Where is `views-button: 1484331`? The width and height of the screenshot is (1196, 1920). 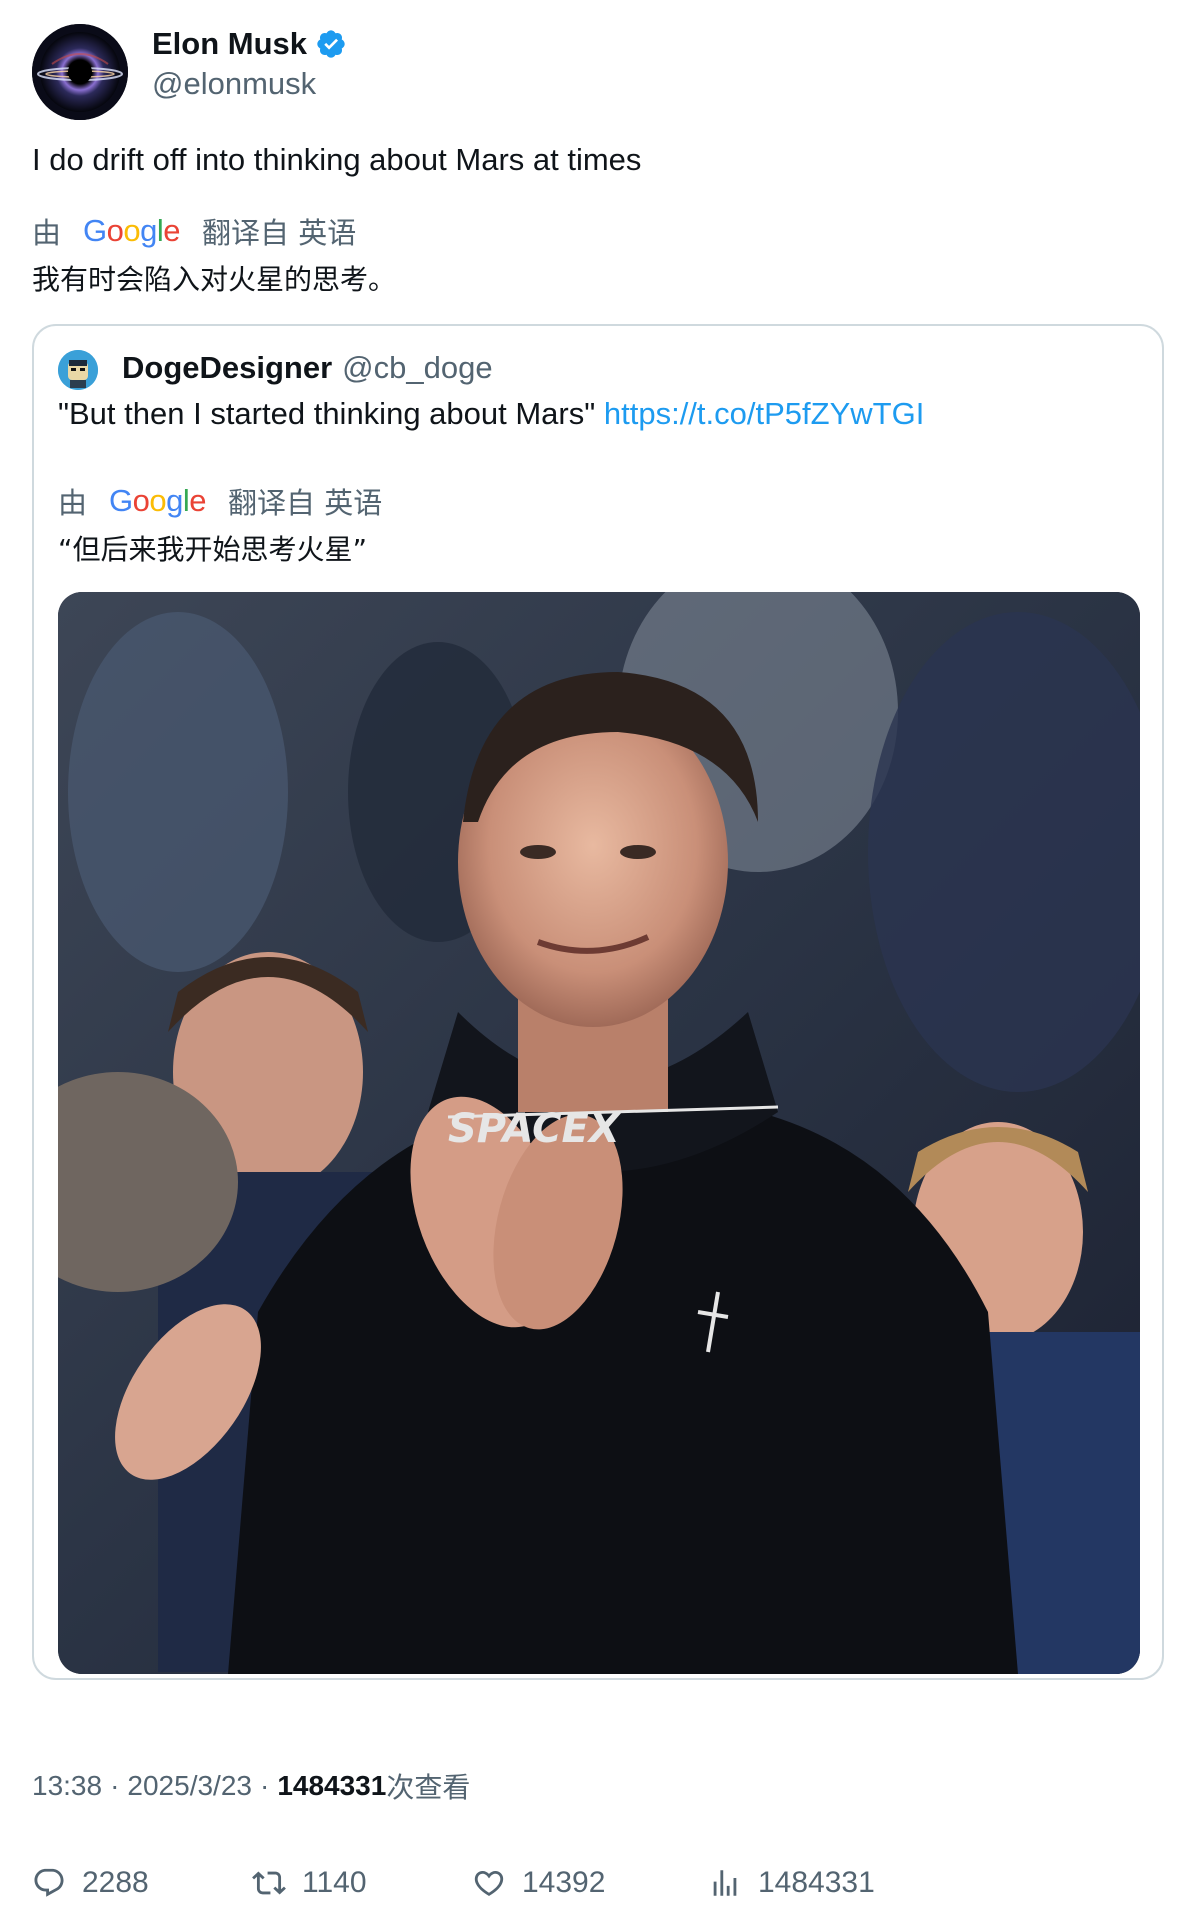 views-button: 1484331 is located at coordinates (791, 1883).